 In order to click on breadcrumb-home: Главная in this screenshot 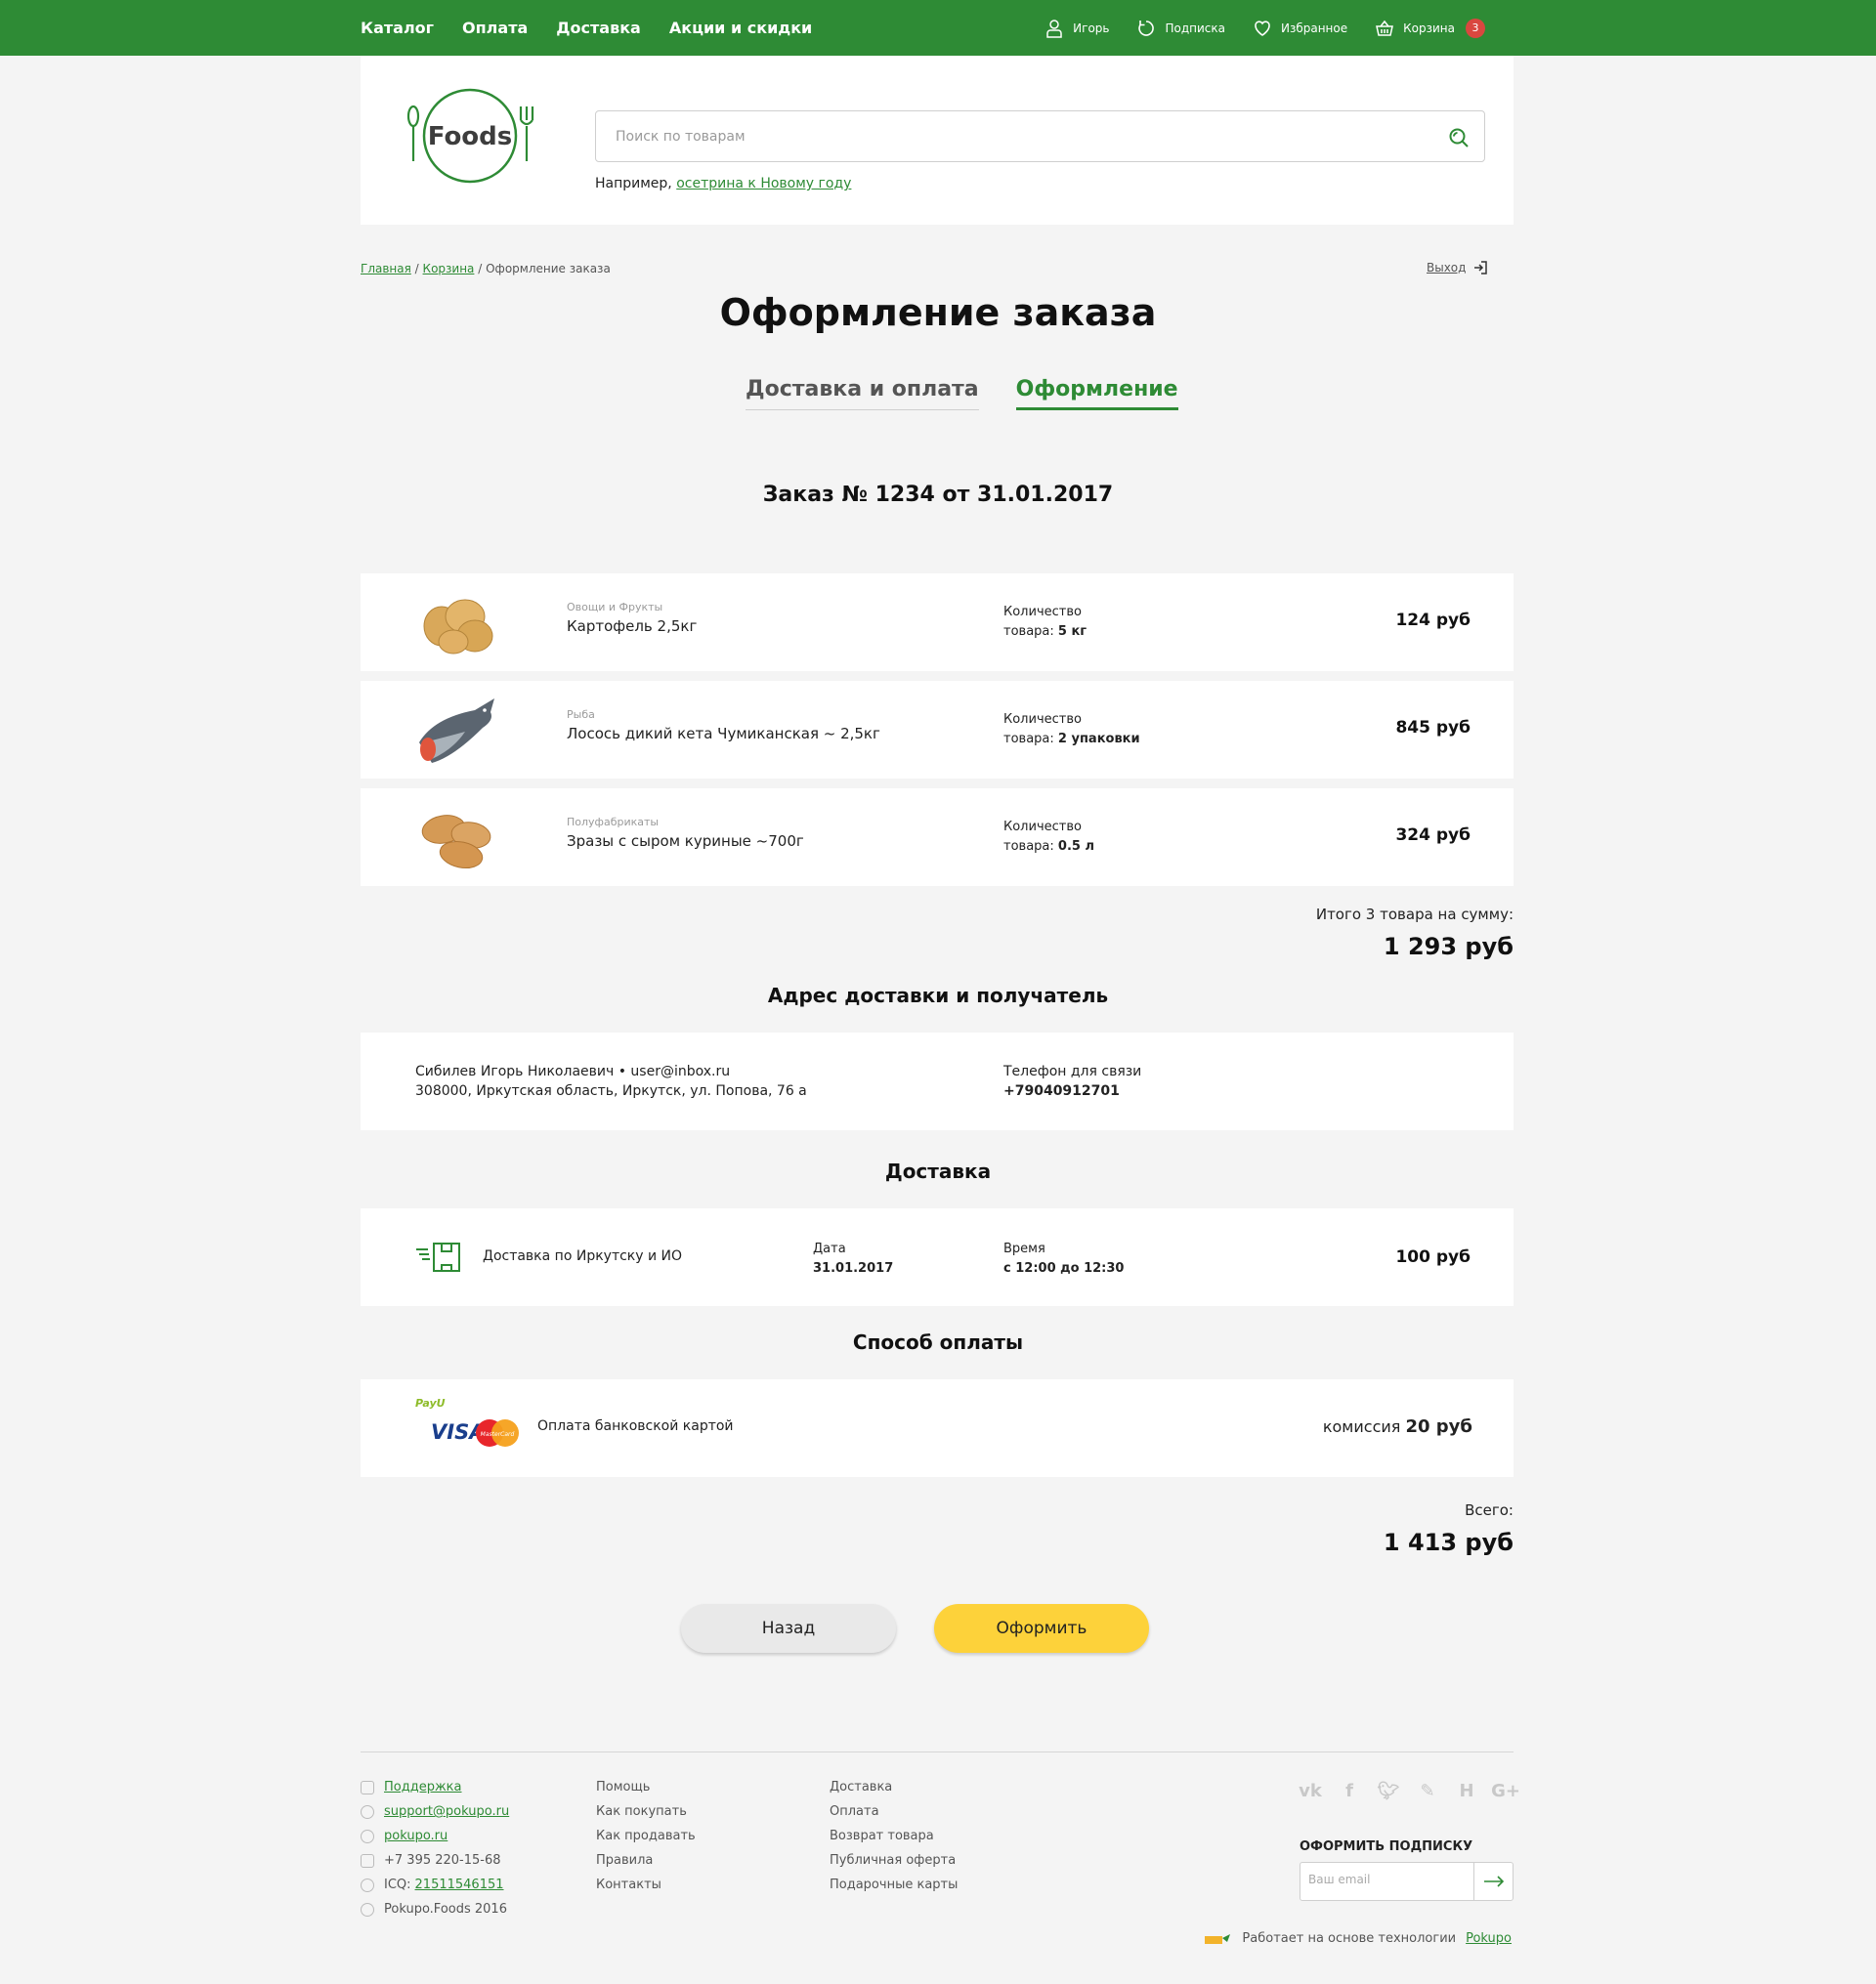, I will do `click(386, 268)`.